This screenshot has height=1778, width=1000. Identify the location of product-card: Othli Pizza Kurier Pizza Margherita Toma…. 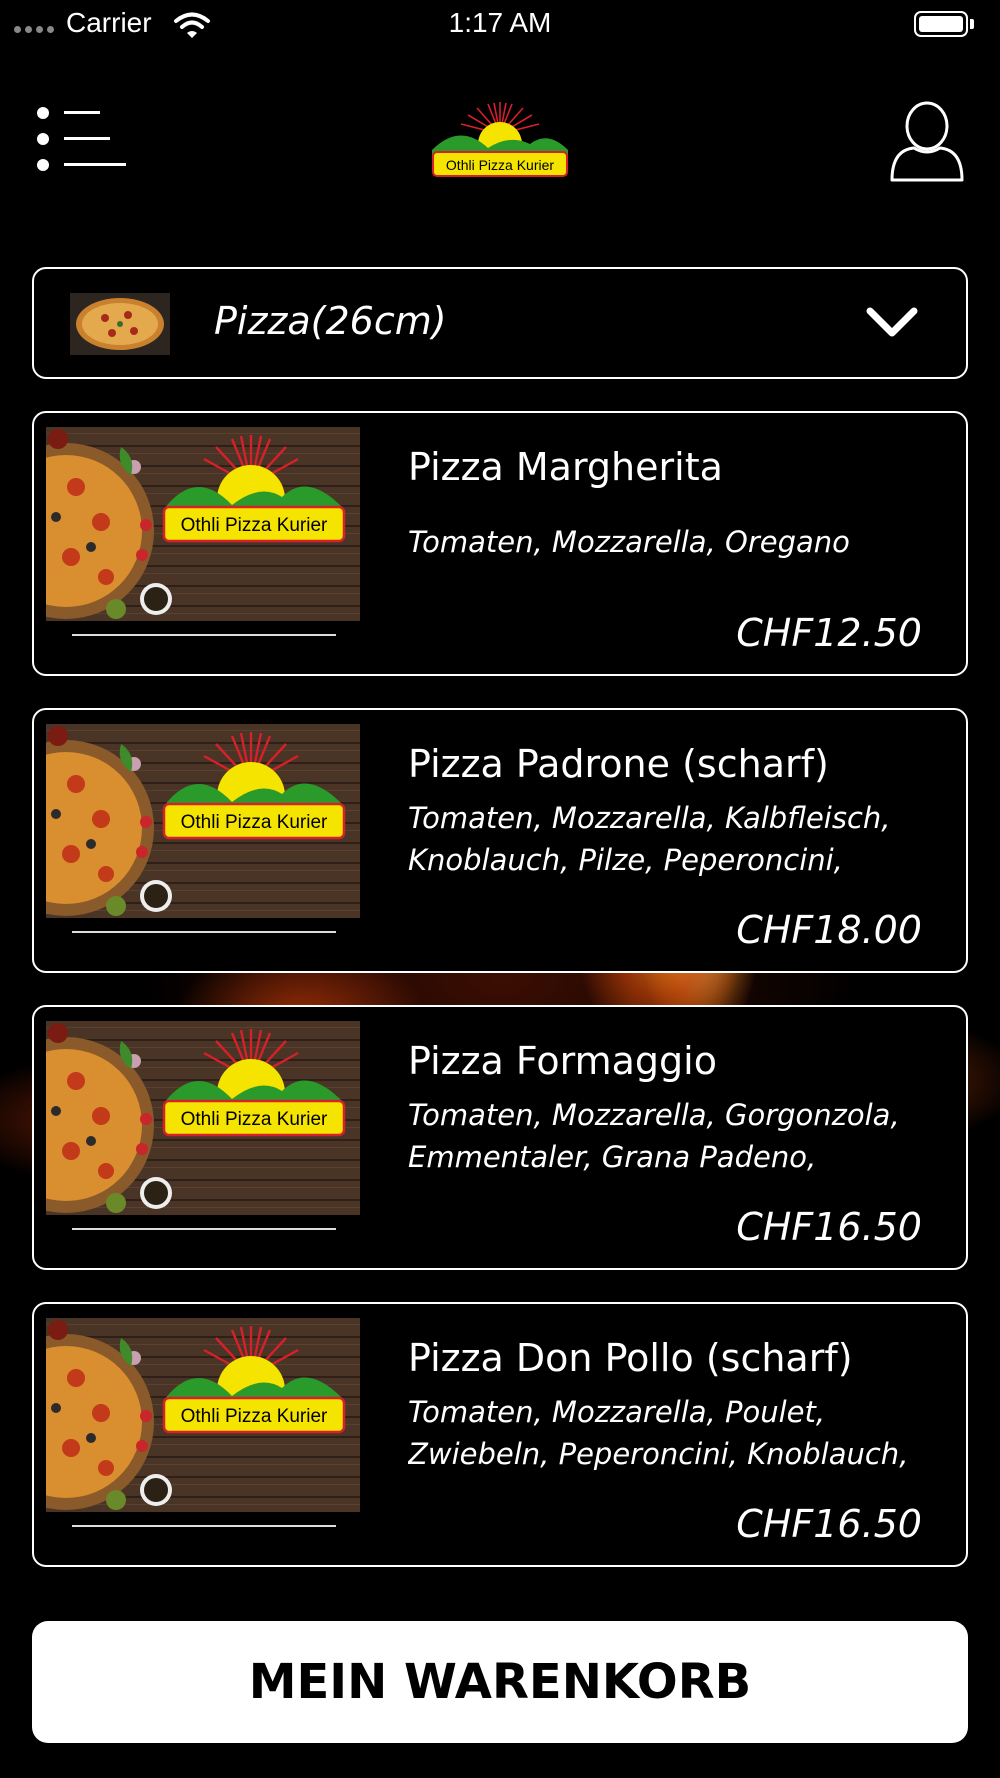
(500, 543).